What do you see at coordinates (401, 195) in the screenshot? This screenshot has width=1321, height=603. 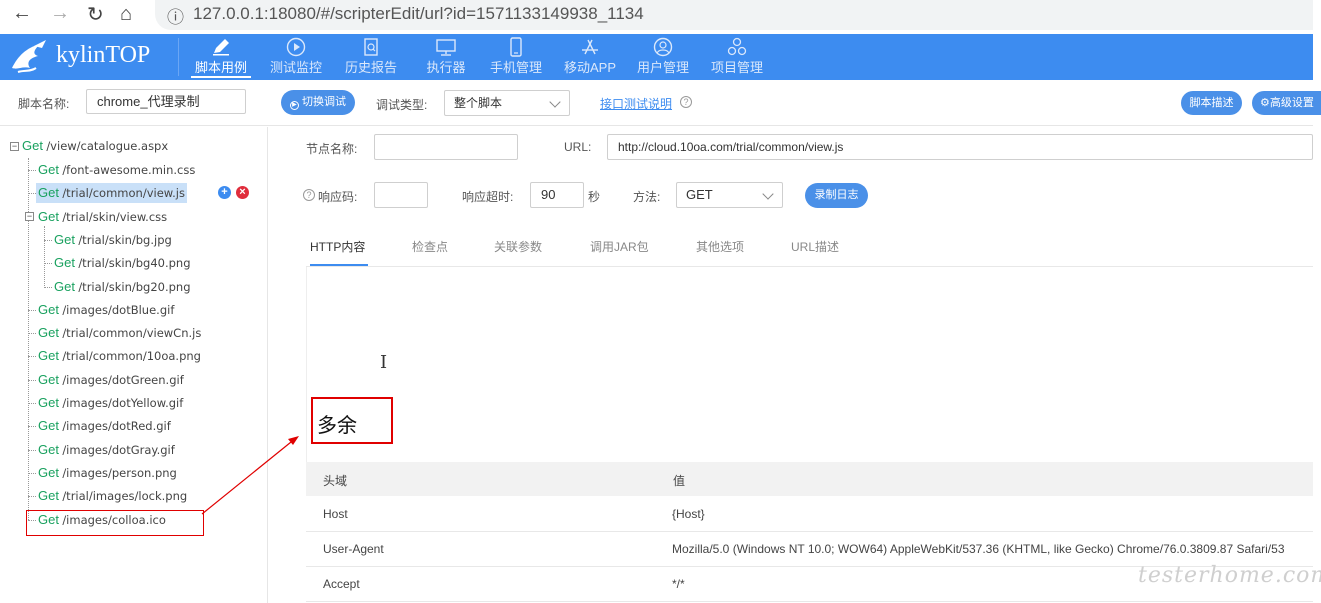 I see `response-code-input` at bounding box center [401, 195].